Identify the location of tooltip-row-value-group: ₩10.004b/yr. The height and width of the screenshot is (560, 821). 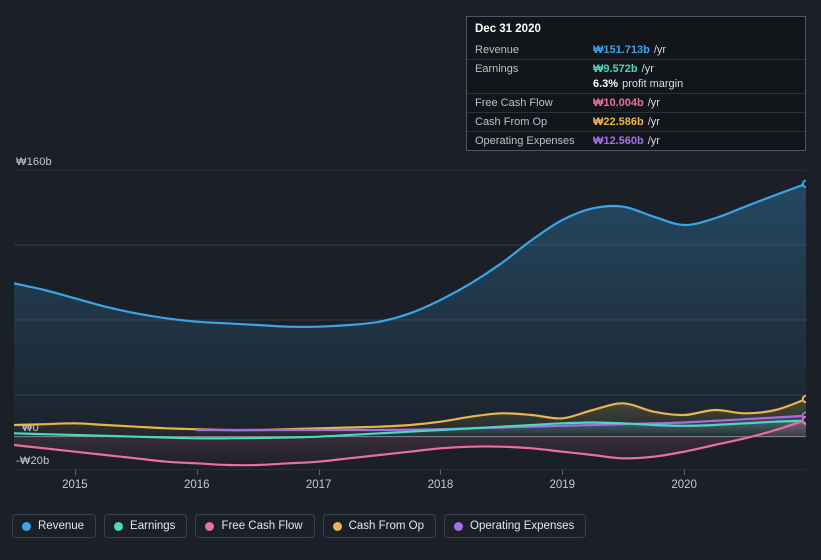
(626, 103).